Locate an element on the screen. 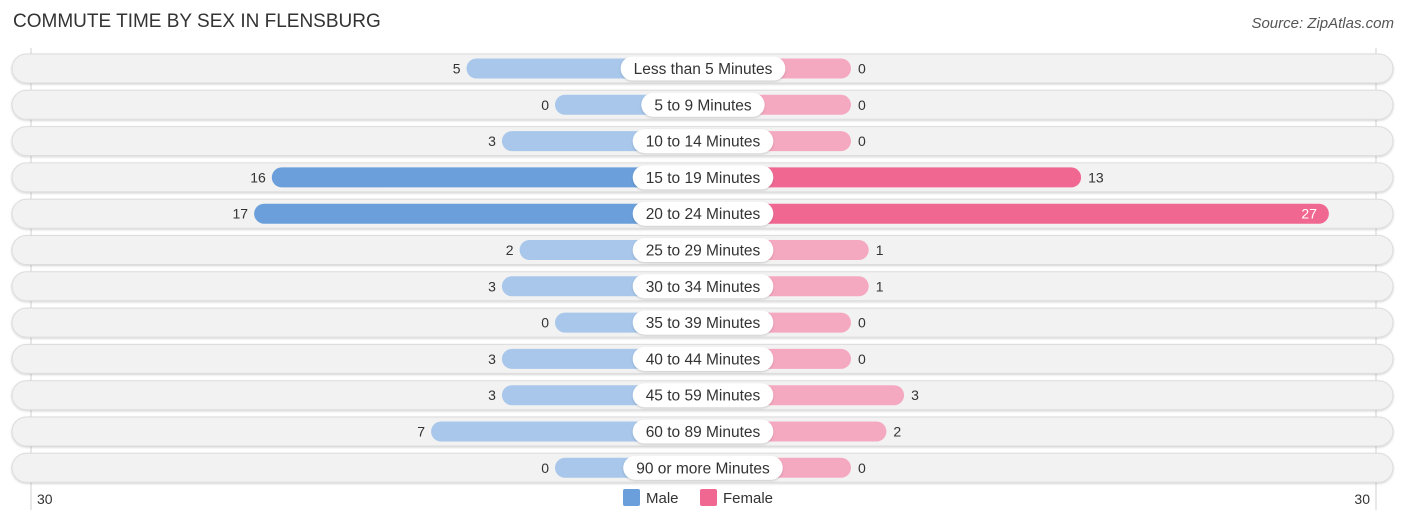 The height and width of the screenshot is (523, 1406). category-label: 25 to 29 Minutes is located at coordinates (703, 251).